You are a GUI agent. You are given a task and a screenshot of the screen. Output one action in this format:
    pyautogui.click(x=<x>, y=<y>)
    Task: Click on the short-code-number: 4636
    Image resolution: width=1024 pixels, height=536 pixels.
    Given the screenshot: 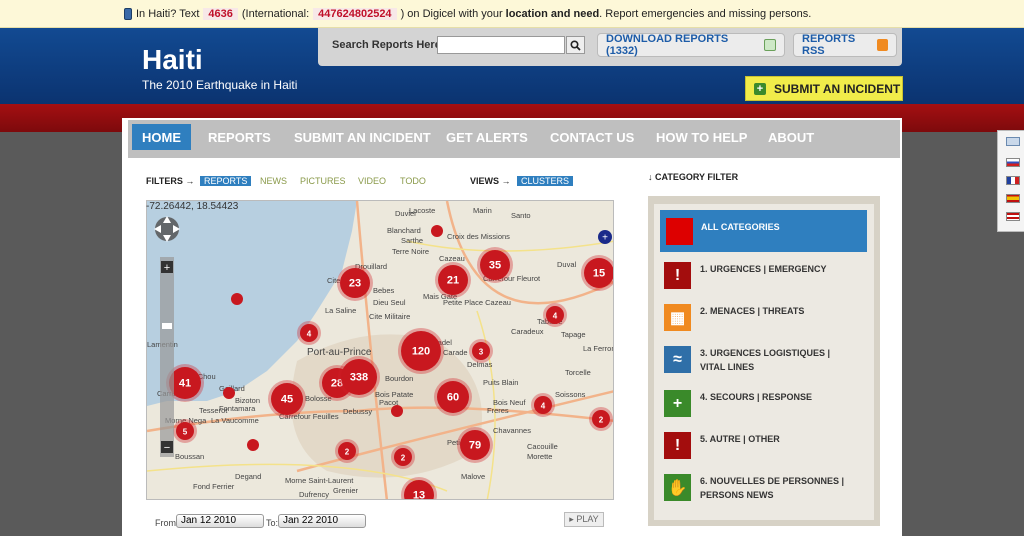 What is the action you would take?
    pyautogui.click(x=220, y=13)
    